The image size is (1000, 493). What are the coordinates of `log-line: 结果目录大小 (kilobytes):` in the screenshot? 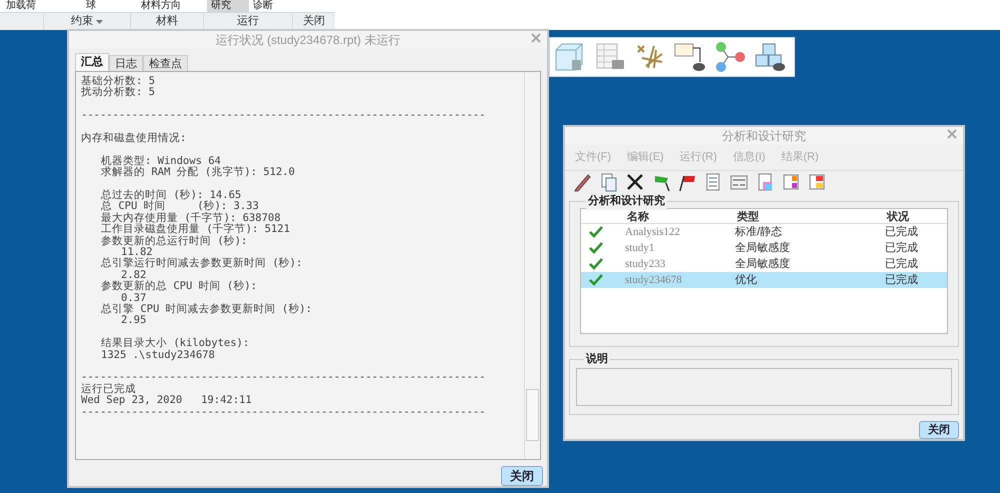 It's located at (175, 343).